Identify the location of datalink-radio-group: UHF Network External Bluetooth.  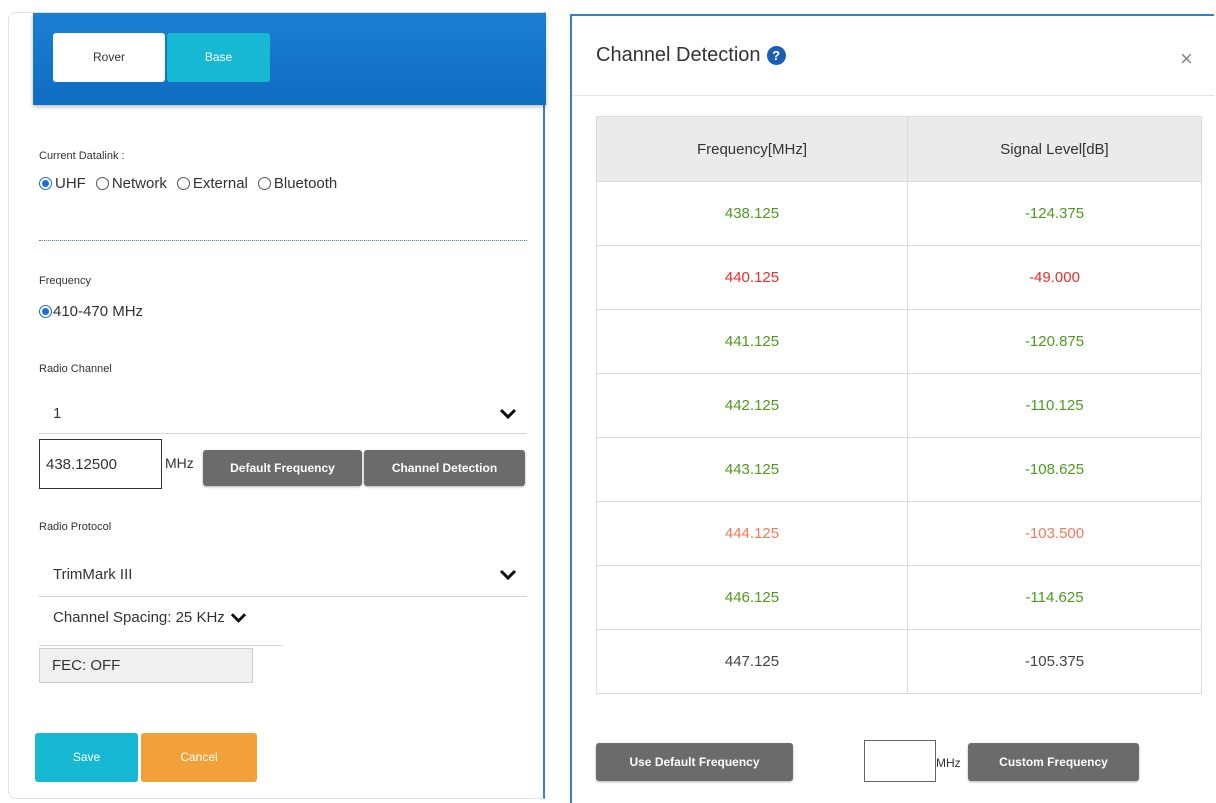
(193, 183).